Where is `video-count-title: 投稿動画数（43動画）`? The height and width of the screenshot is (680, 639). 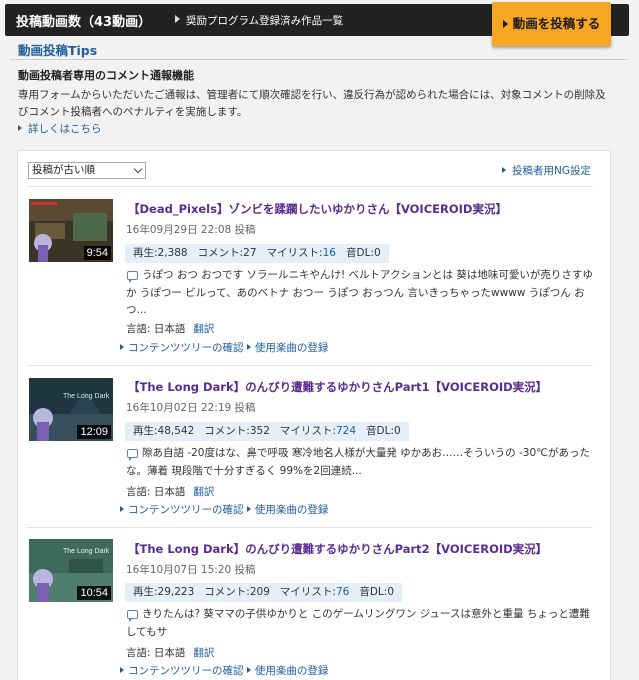 video-count-title: 投稿動画数（43動画） is located at coordinates (84, 22).